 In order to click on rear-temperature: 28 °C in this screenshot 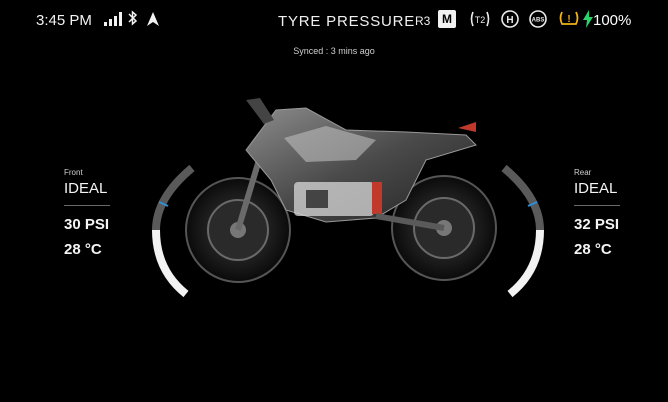, I will do `click(593, 249)`.